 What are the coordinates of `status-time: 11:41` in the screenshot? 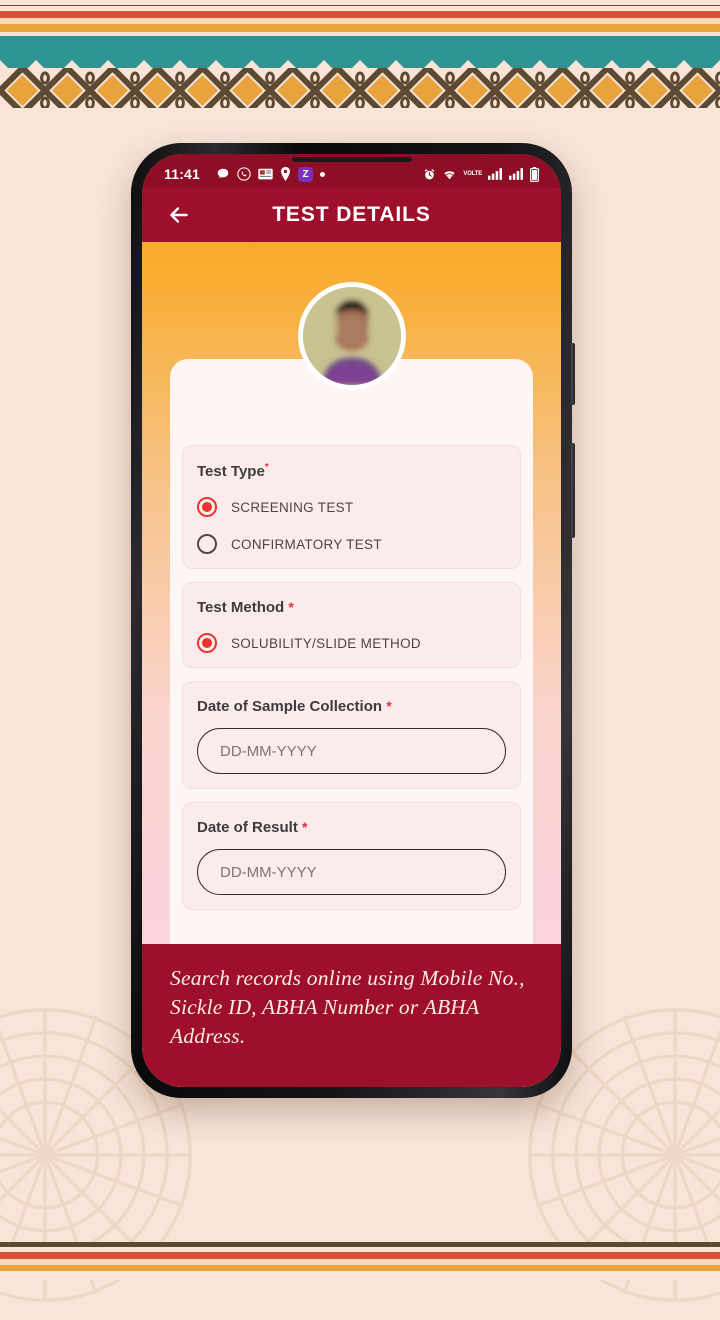 It's located at (182, 174).